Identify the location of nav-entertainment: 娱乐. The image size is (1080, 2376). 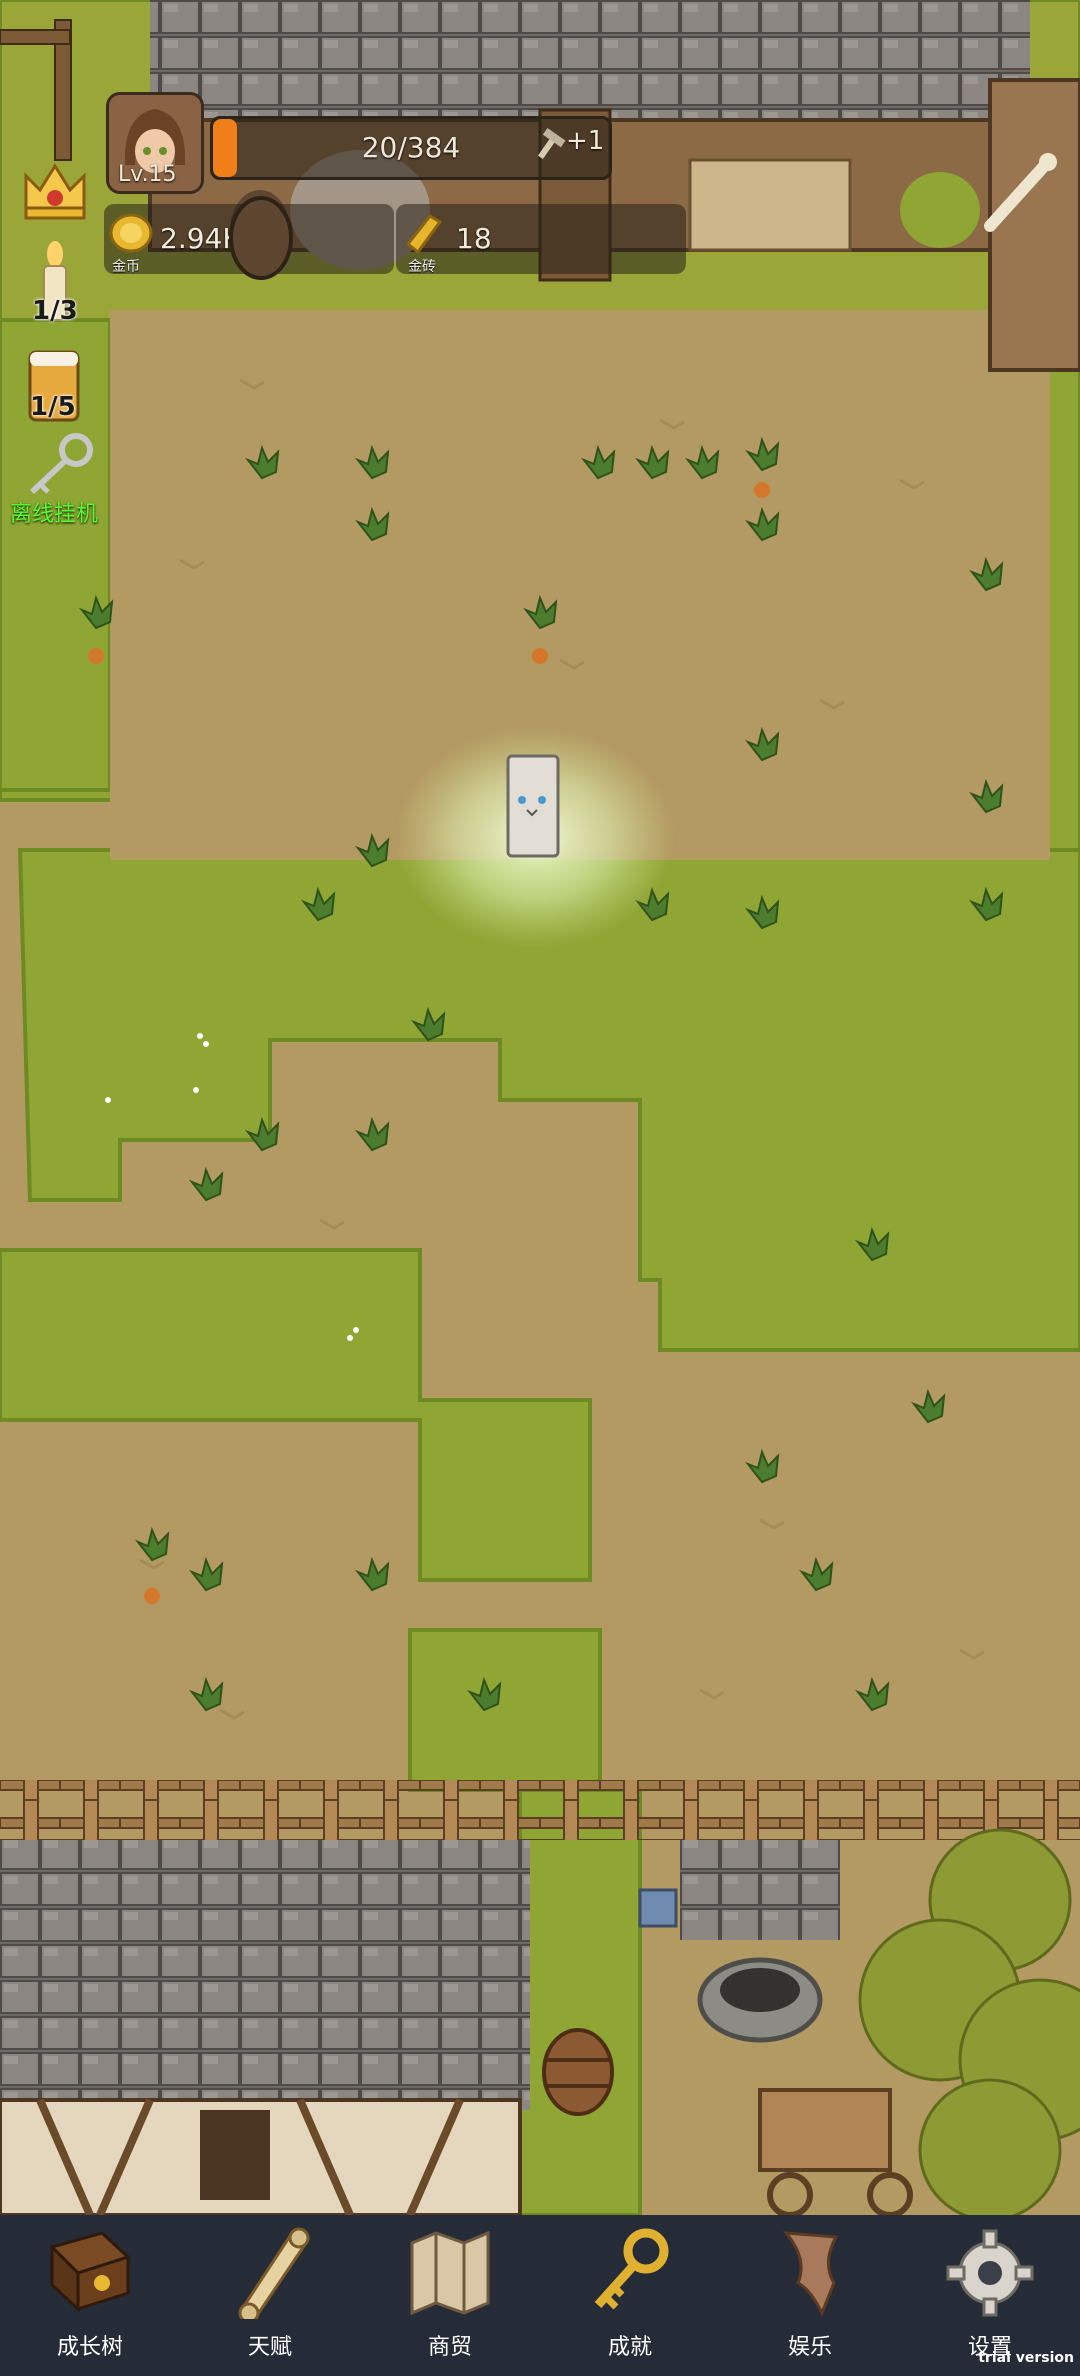
(810, 2295).